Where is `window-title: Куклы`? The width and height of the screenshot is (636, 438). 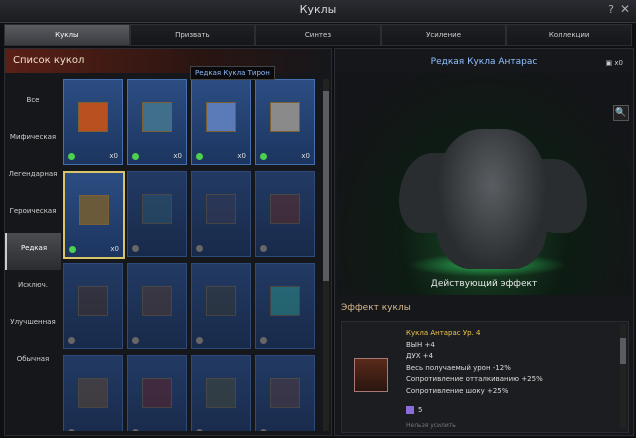 window-title: Куклы is located at coordinates (318, 9).